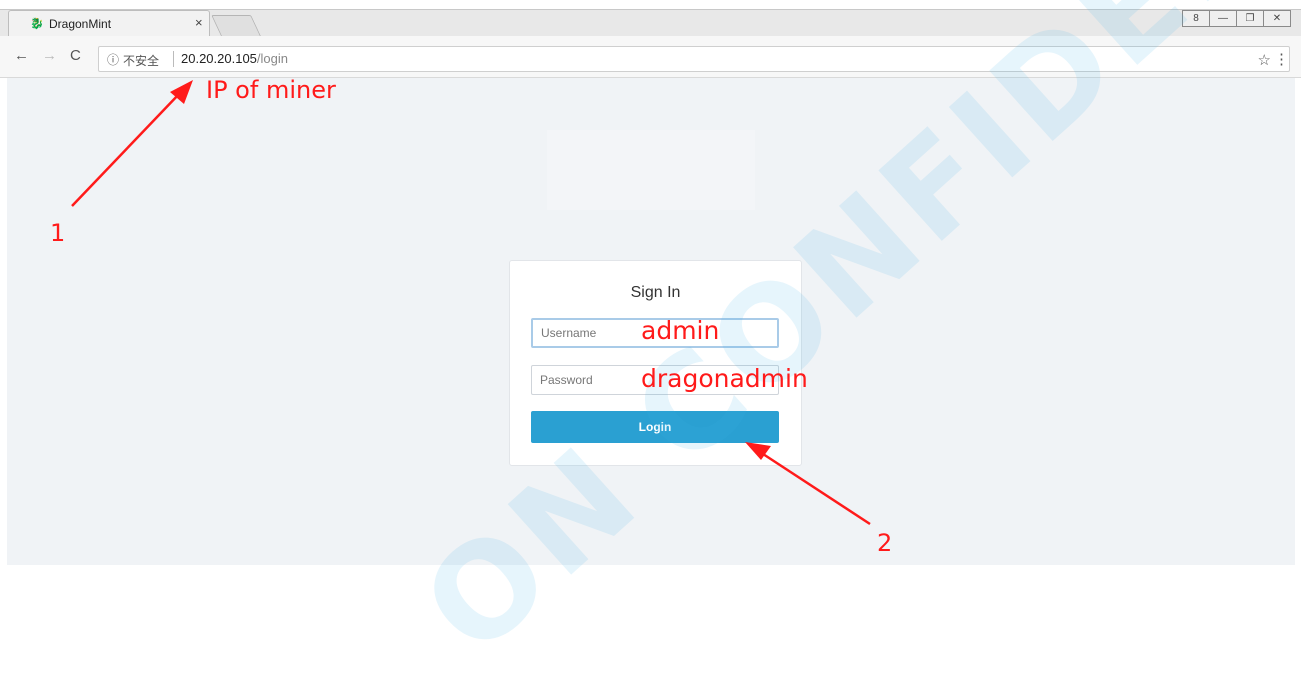 Image resolution: width=1301 pixels, height=684 pixels. I want to click on url-path: /login, so click(272, 58).